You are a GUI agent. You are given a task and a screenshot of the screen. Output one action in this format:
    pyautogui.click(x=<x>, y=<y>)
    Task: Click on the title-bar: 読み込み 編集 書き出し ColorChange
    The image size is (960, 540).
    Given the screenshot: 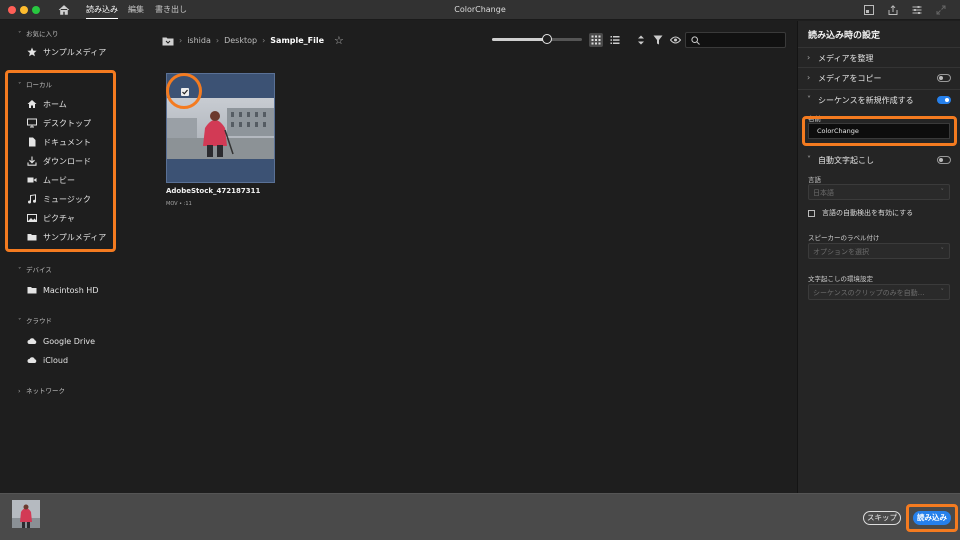 What is the action you would take?
    pyautogui.click(x=480, y=10)
    